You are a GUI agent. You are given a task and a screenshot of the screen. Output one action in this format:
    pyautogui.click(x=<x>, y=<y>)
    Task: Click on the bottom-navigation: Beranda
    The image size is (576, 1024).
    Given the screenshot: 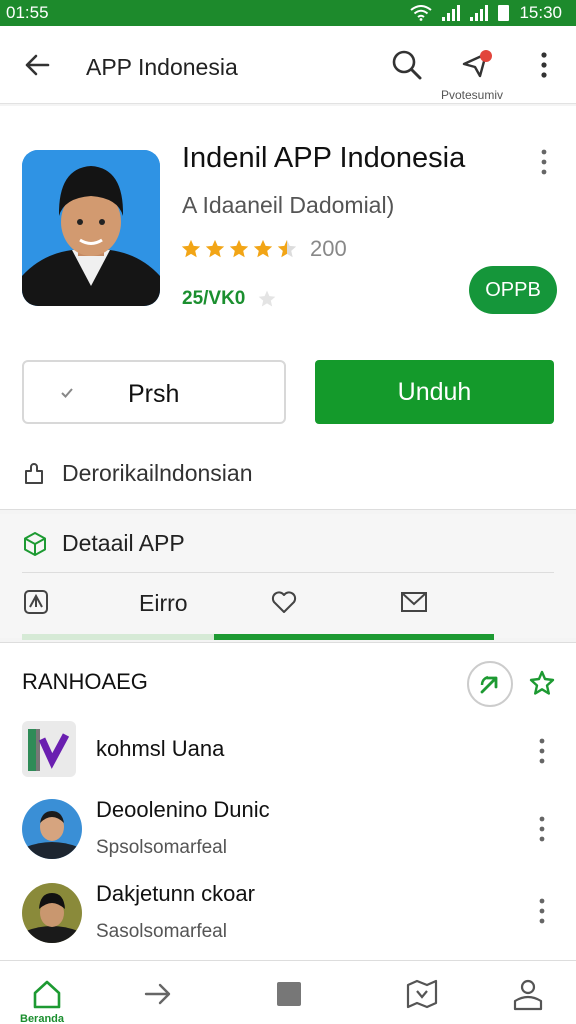 What is the action you would take?
    pyautogui.click(x=288, y=992)
    